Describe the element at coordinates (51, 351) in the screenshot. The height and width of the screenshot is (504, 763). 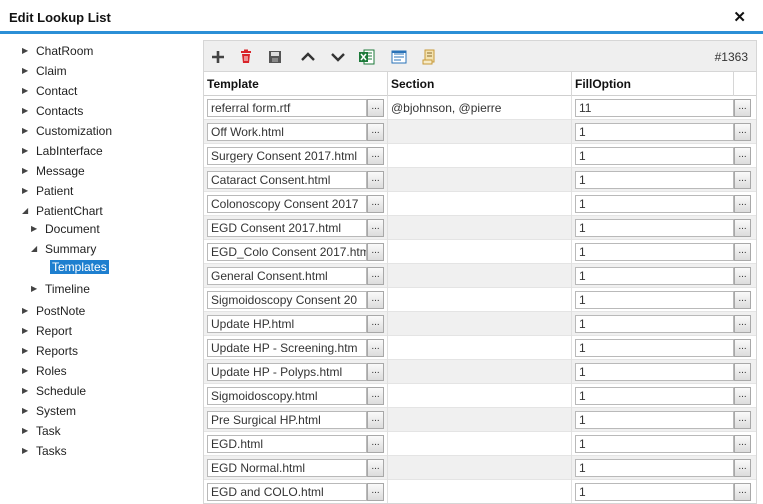
I see `tree-node-reports: ▶ Reports` at that location.